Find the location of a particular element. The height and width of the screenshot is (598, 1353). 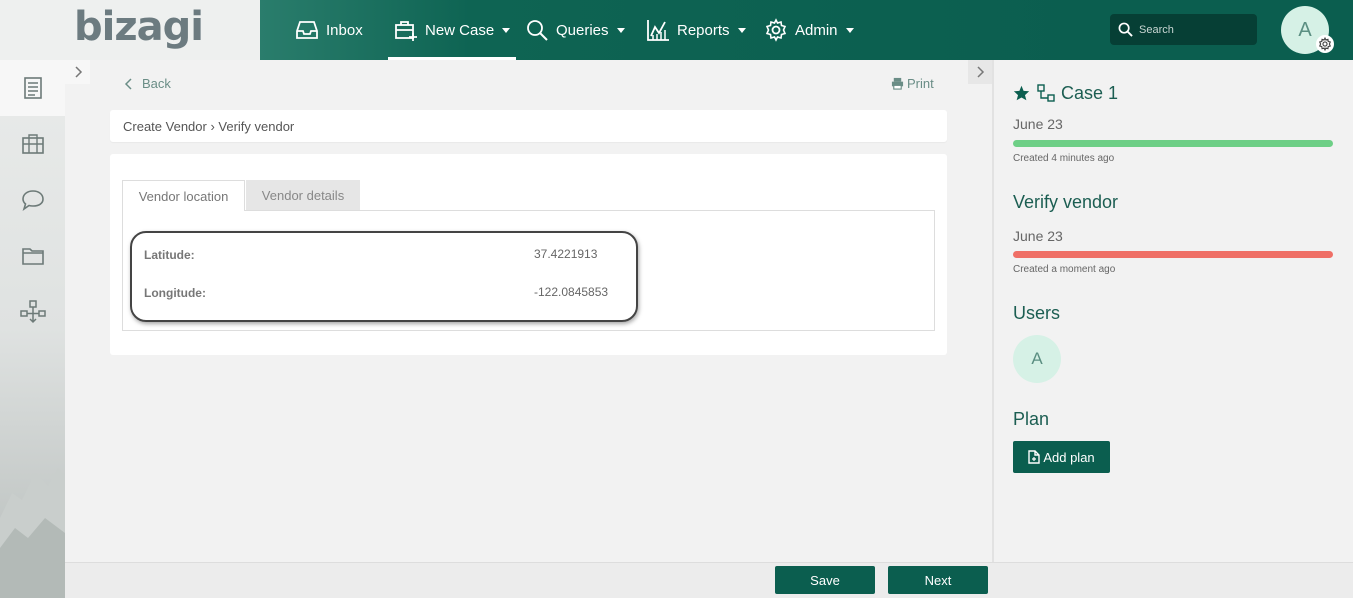

gear-icon is located at coordinates (776, 30).